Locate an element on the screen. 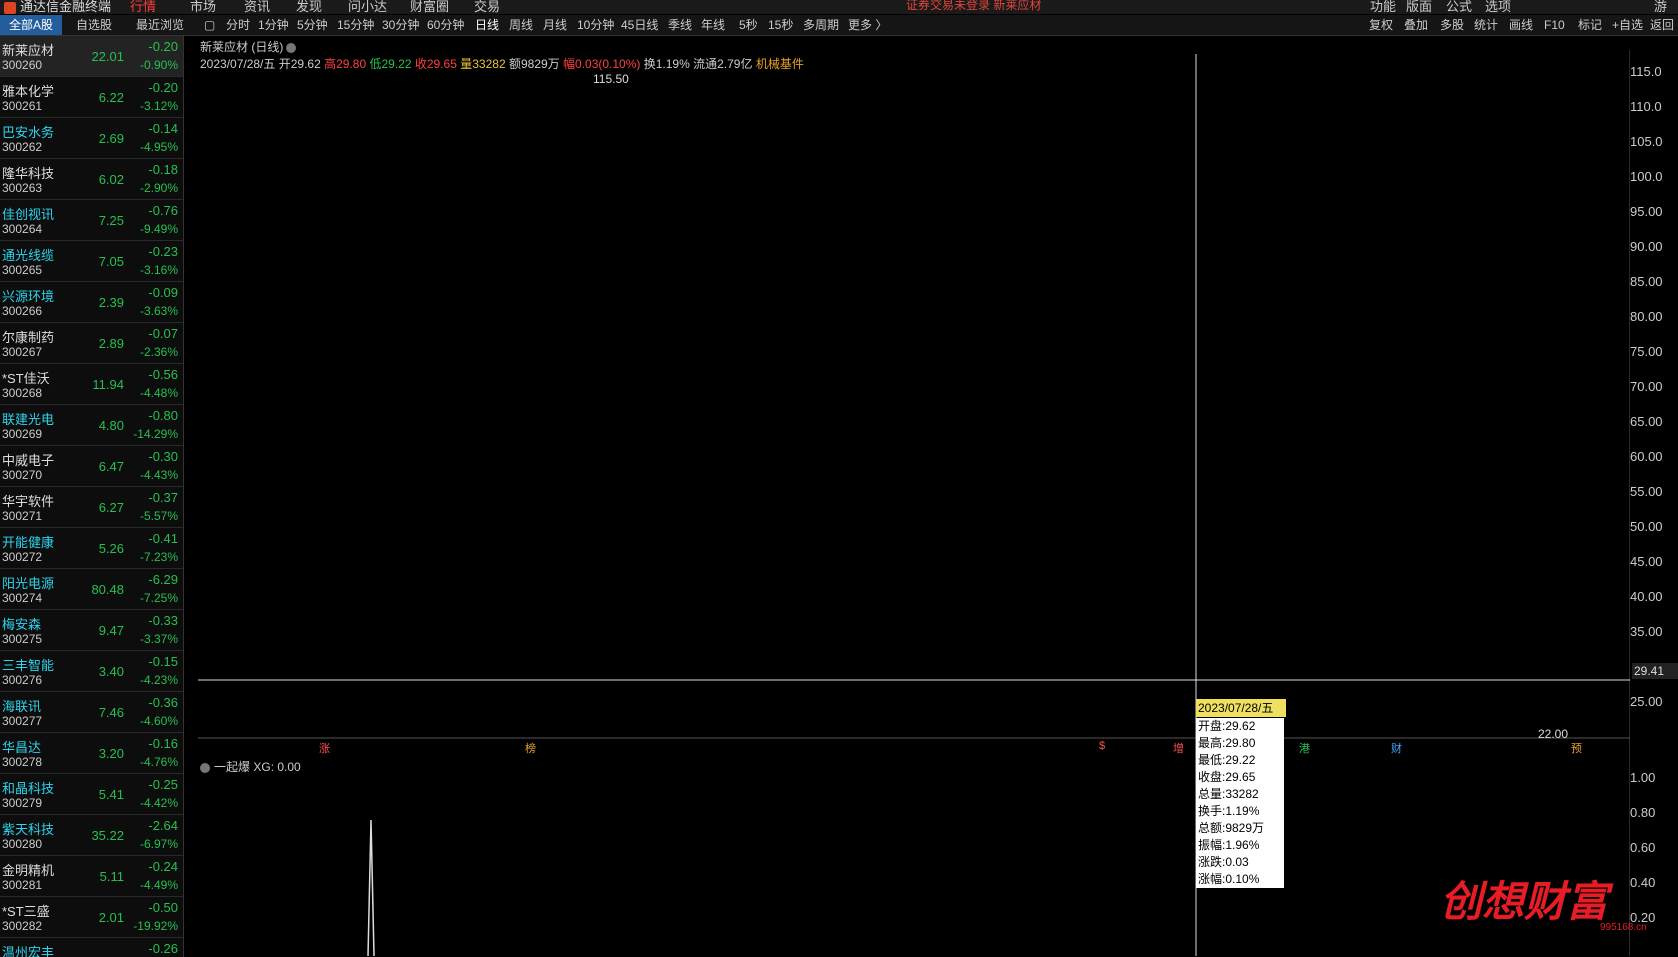 Image resolution: width=1678 pixels, height=957 pixels. stock-change-pct: -4.48% is located at coordinates (158, 393).